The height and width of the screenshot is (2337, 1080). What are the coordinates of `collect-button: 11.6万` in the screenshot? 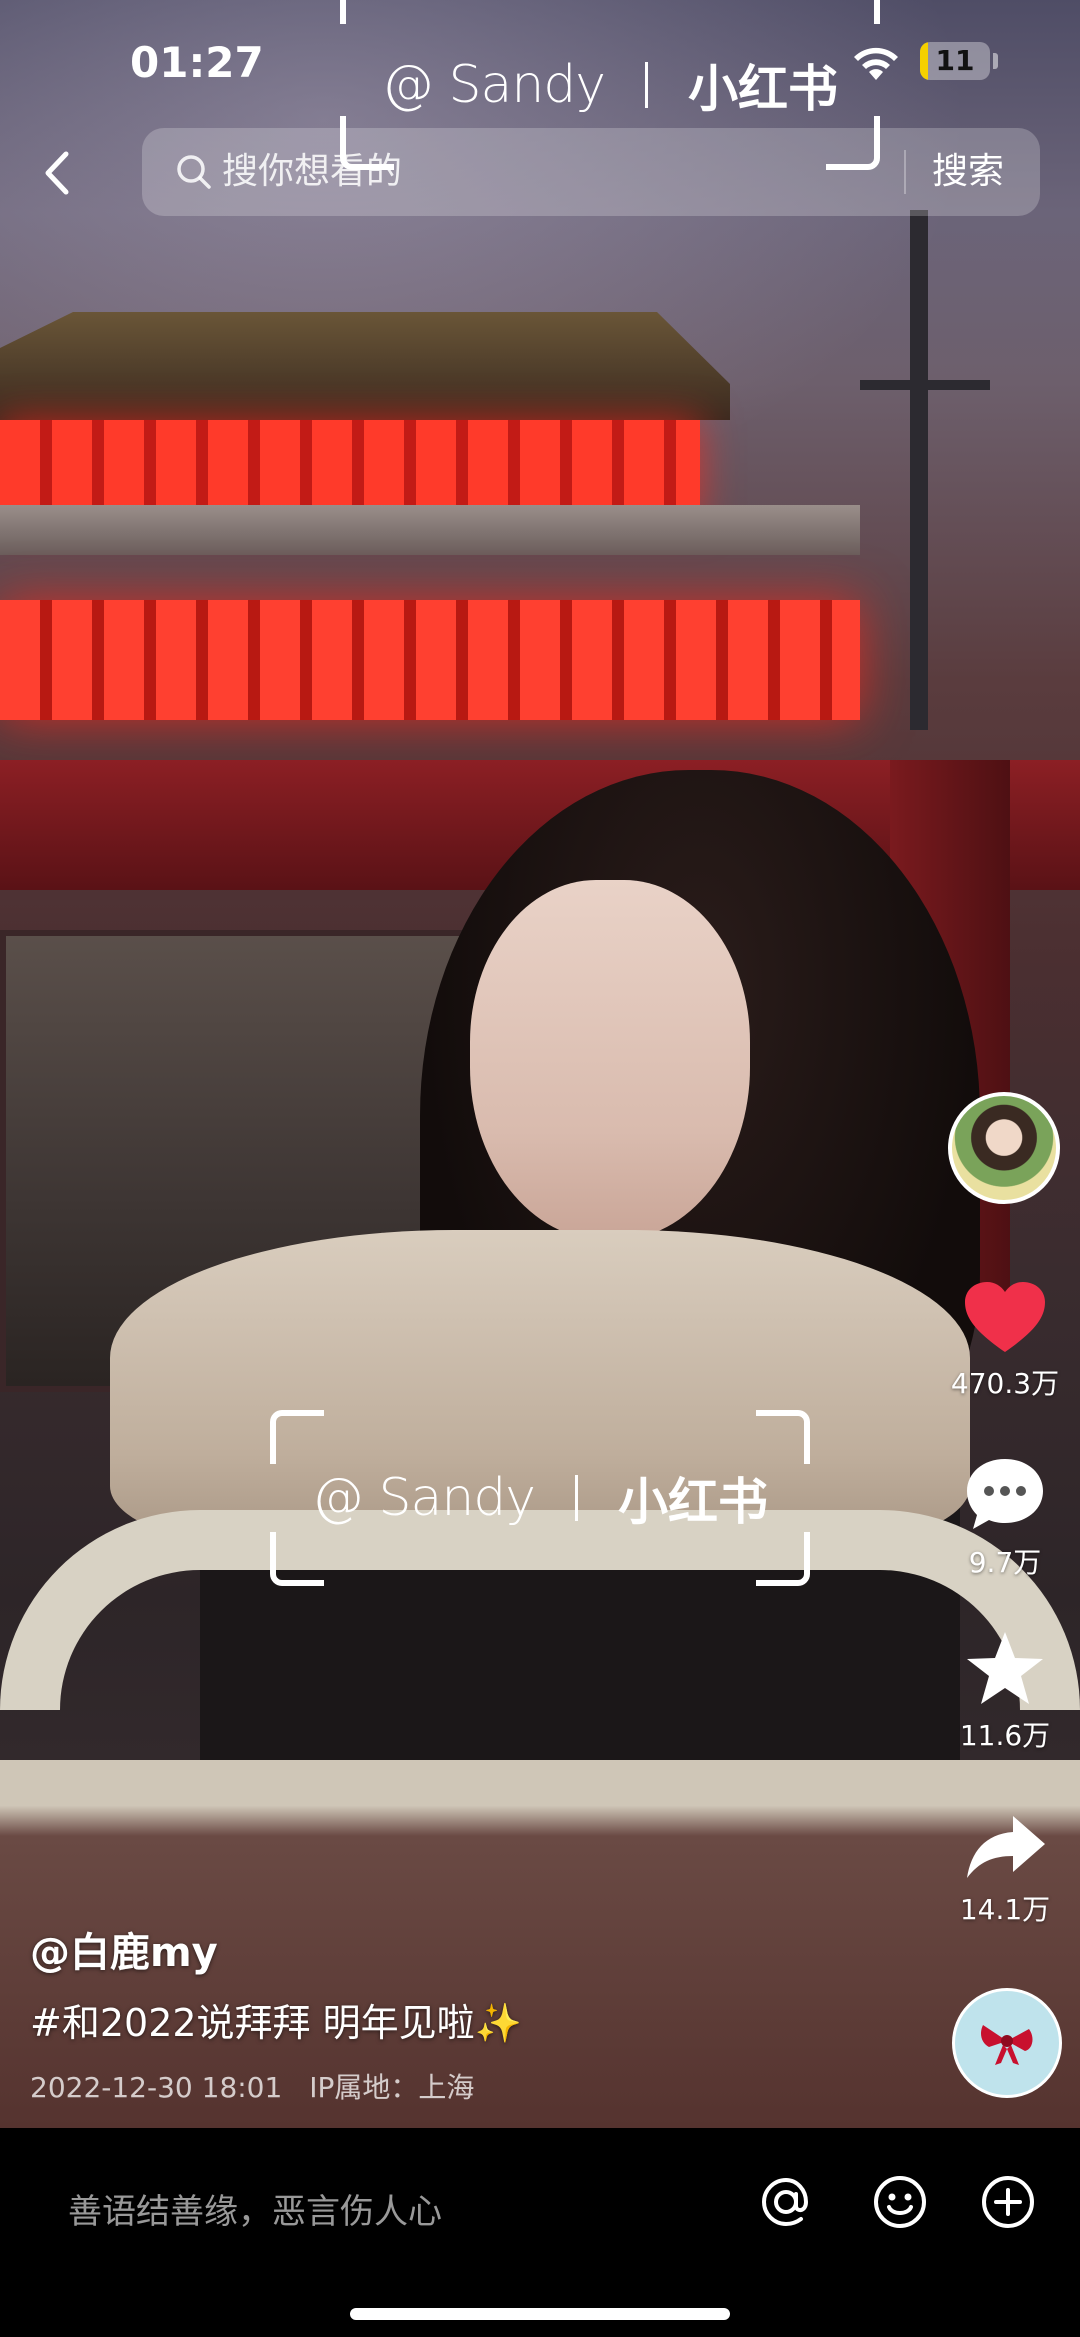 It's located at (1005, 1691).